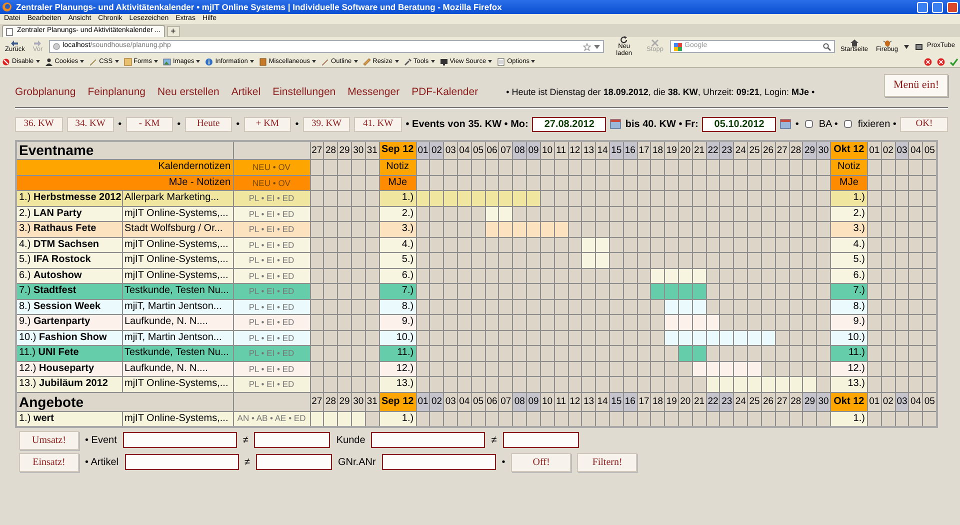  Describe the element at coordinates (189, 92) in the screenshot. I see `nav-link: Neu erstellen` at that location.